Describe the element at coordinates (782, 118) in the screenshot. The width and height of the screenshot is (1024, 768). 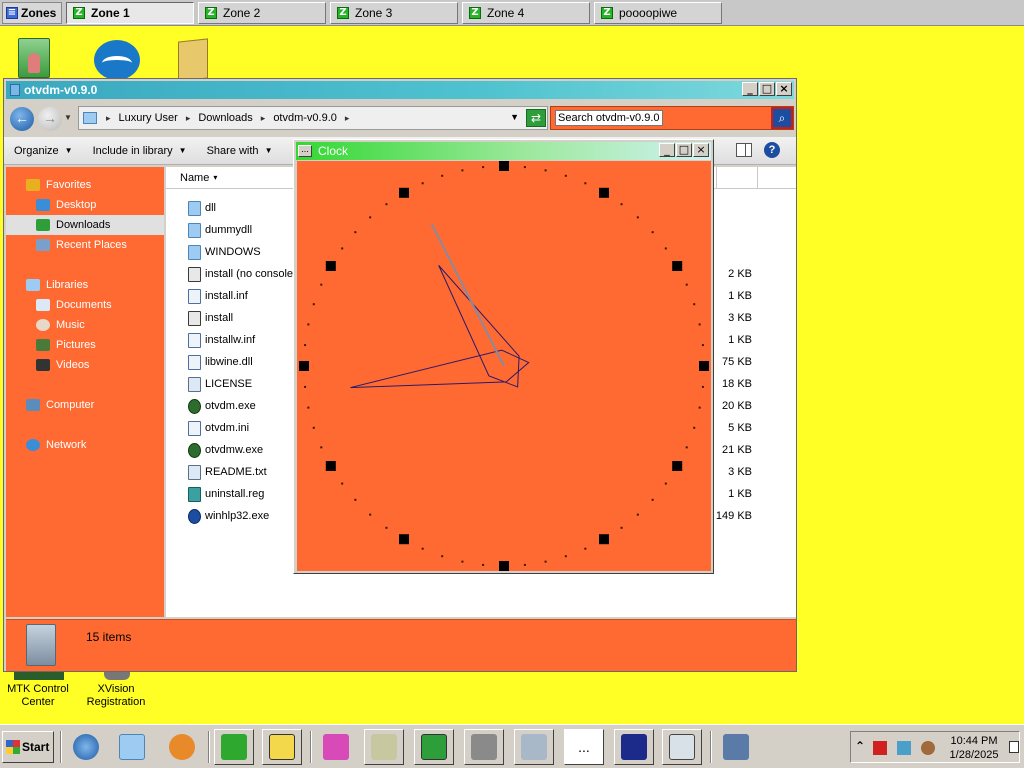
I see `search-icon: ⌕` at that location.